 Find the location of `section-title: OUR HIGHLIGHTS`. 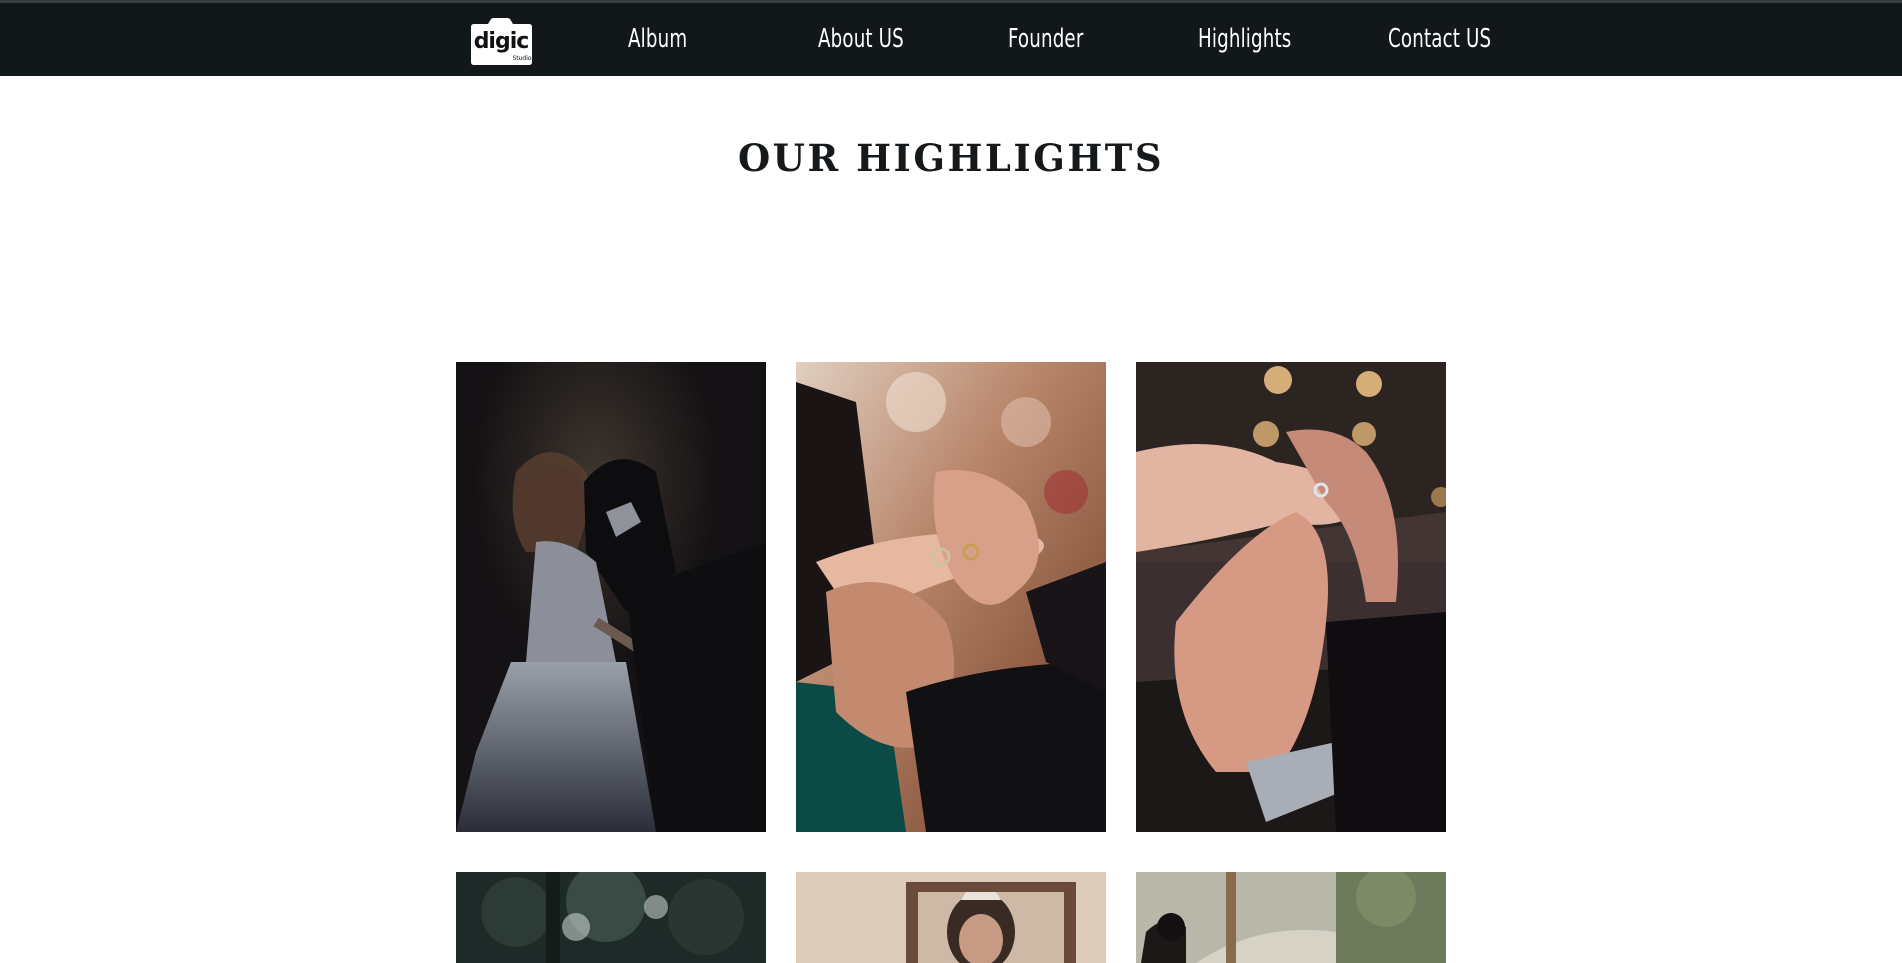

section-title: OUR HIGHLIGHTS is located at coordinates (951, 158).